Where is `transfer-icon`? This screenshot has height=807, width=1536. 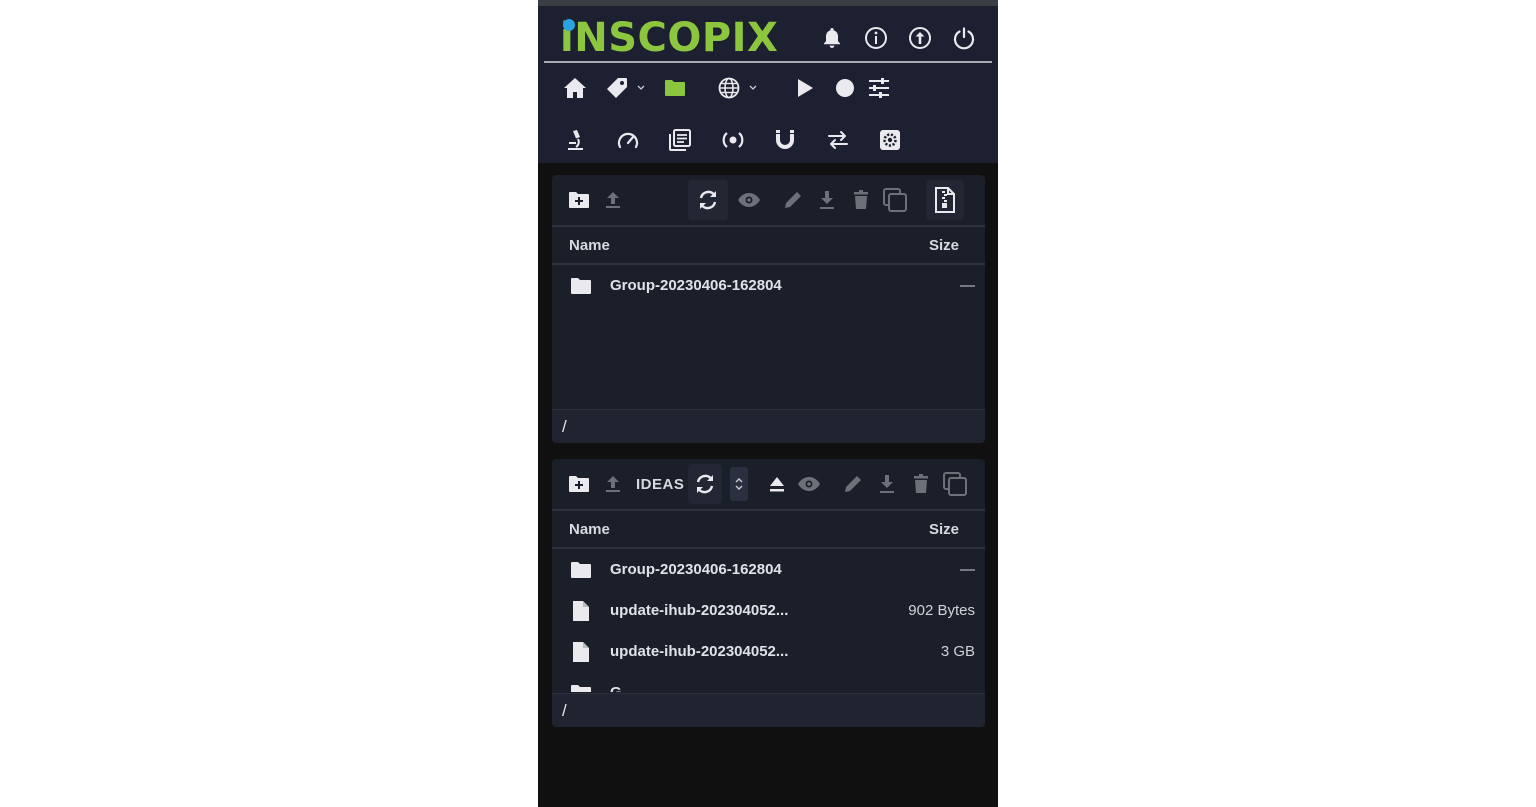
transfer-icon is located at coordinates (837, 140).